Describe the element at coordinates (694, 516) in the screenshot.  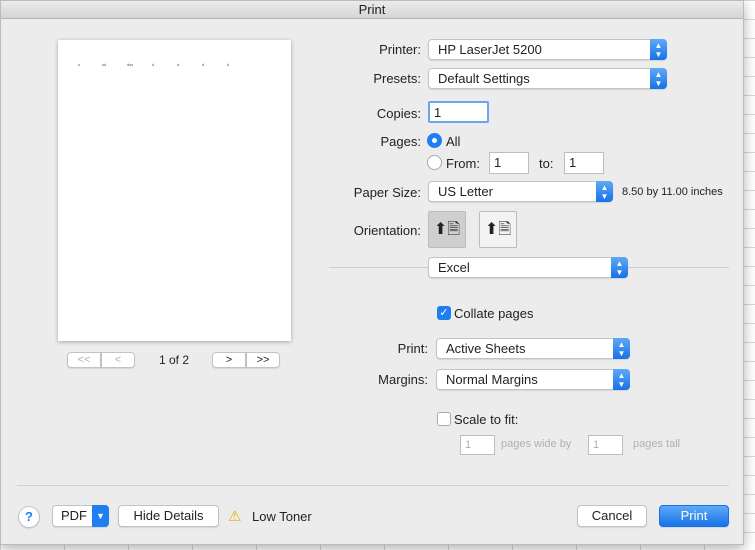
I see `print-button: Print` at that location.